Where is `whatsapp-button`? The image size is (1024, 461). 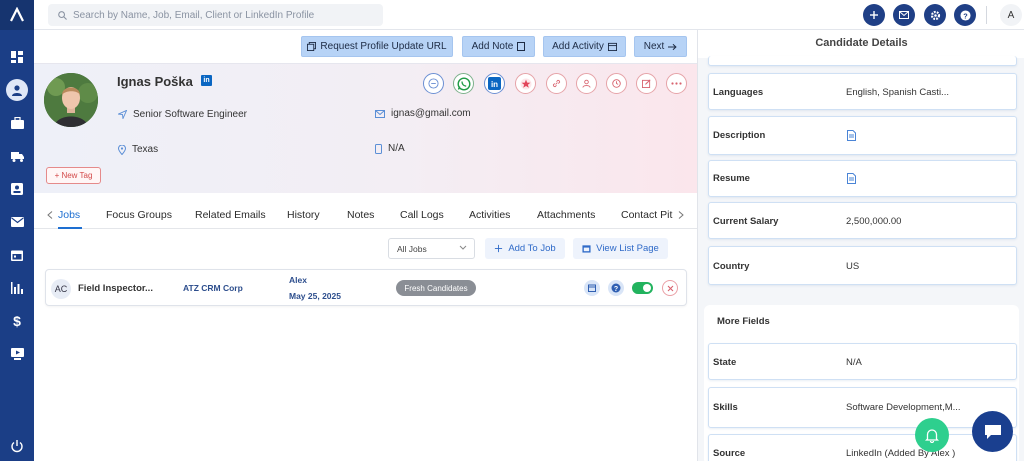 whatsapp-button is located at coordinates (463, 83).